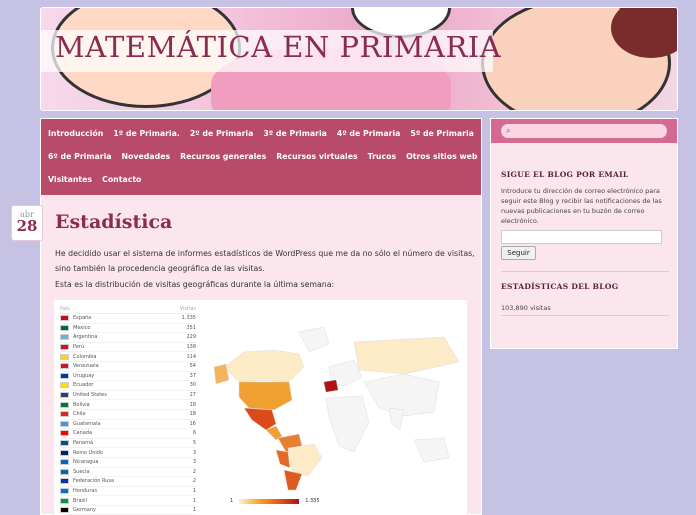 Image resolution: width=696 pixels, height=515 pixels. Describe the element at coordinates (128, 319) in the screenshot. I see `table-row: España 1.335` at that location.